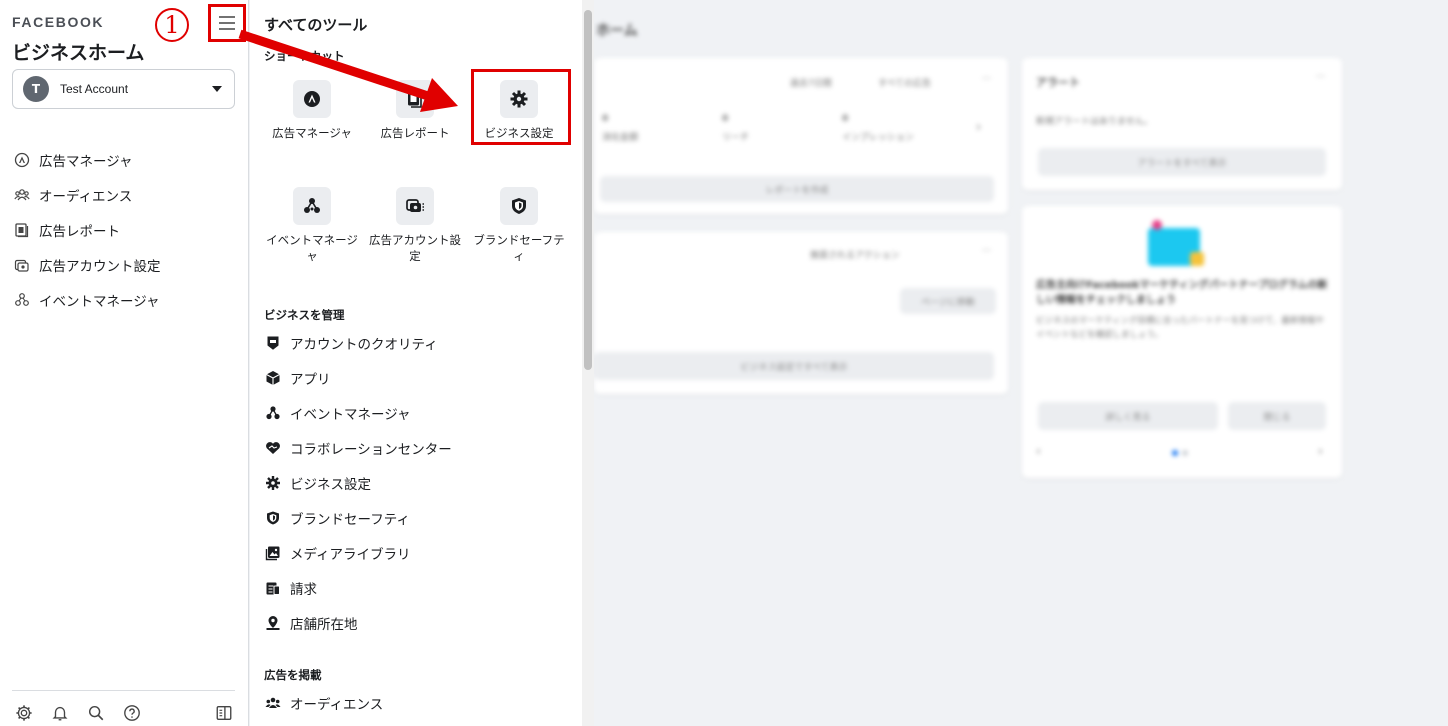 Image resolution: width=1448 pixels, height=726 pixels. What do you see at coordinates (415, 133) in the screenshot?
I see `tile-label: 広告レポート` at bounding box center [415, 133].